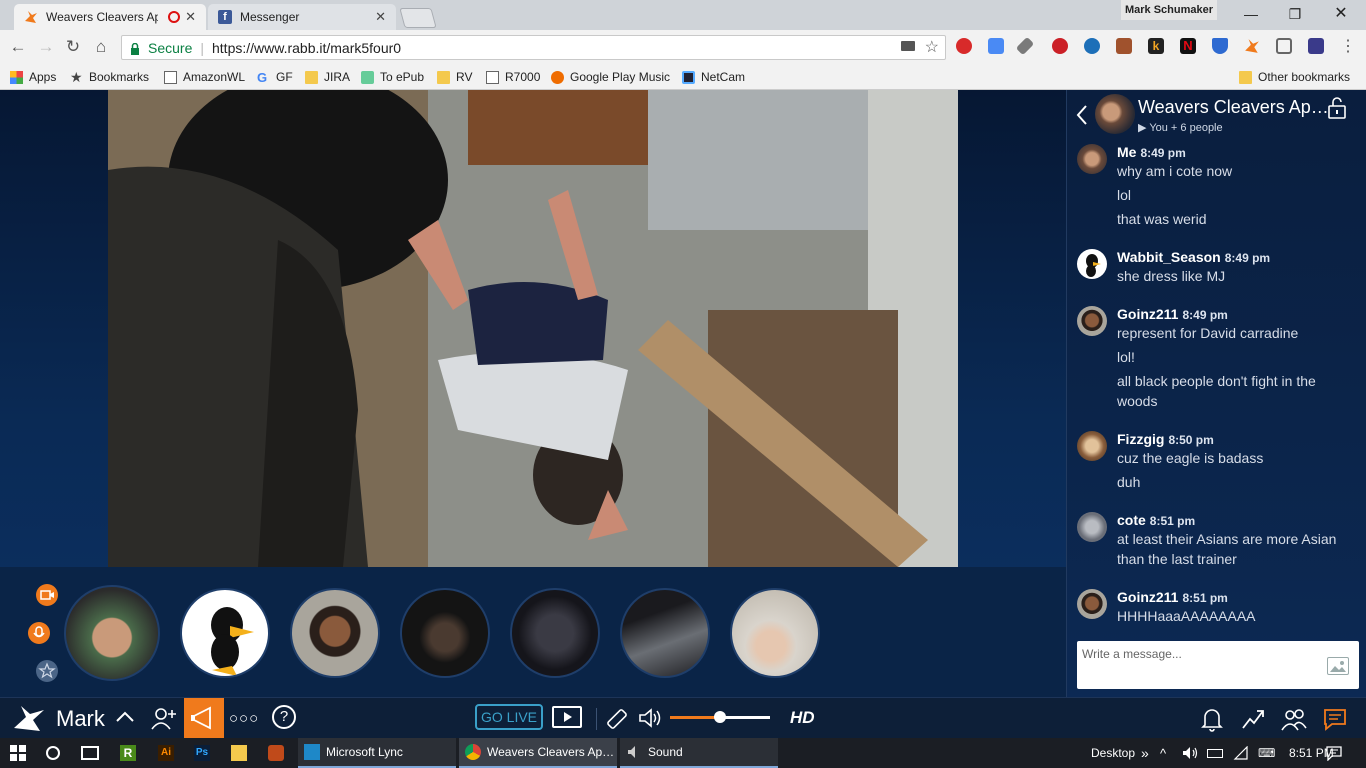 The height and width of the screenshot is (768, 1366). I want to click on wifi-icon, so click(1241, 753).